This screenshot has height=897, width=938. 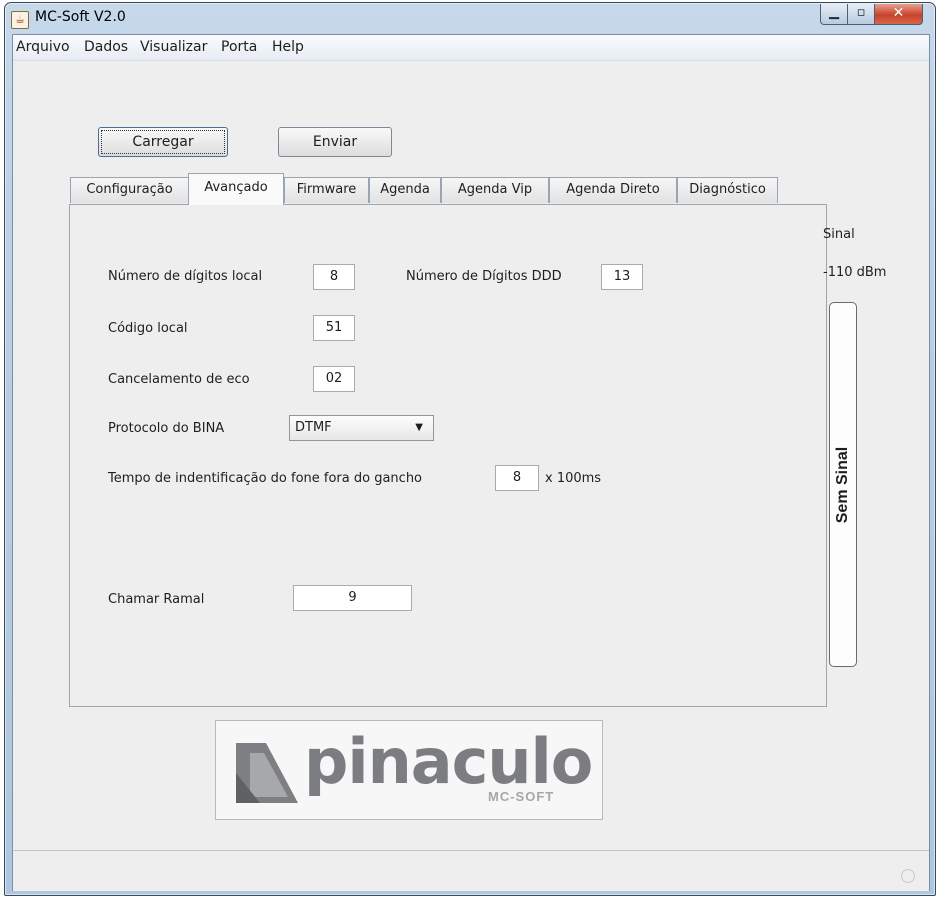 What do you see at coordinates (239, 47) in the screenshot?
I see `menu-porta: Porta` at bounding box center [239, 47].